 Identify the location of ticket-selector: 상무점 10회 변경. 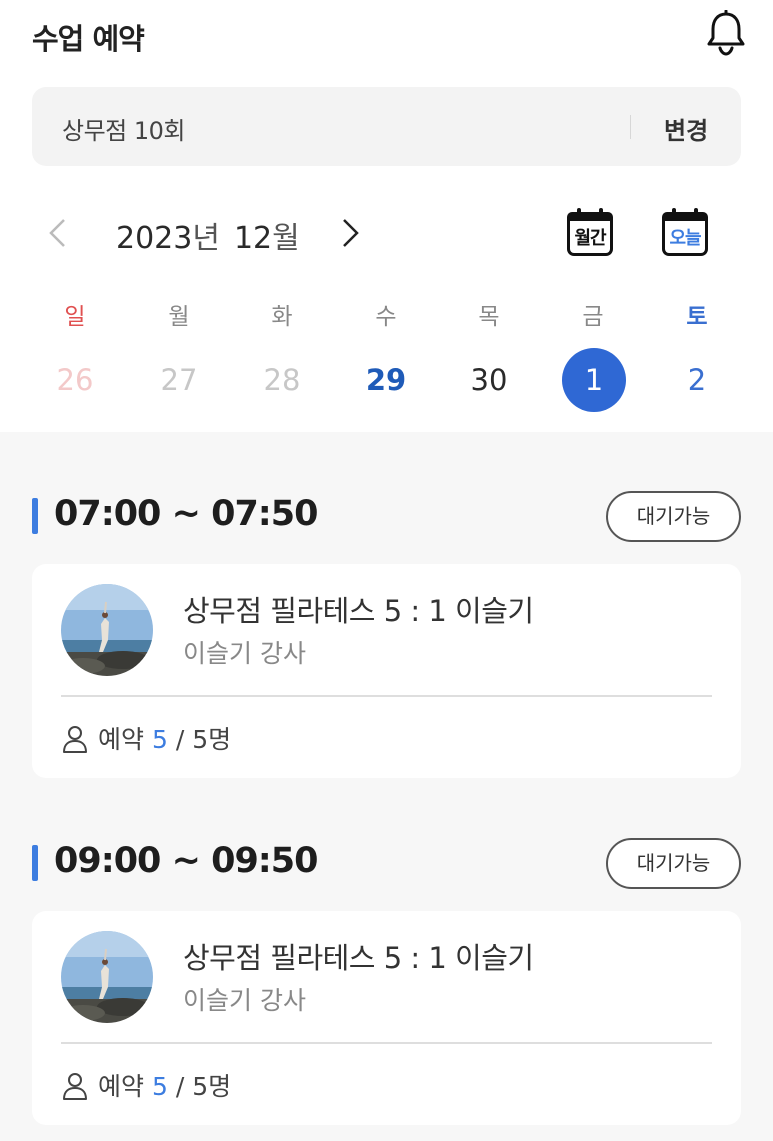
(386, 126).